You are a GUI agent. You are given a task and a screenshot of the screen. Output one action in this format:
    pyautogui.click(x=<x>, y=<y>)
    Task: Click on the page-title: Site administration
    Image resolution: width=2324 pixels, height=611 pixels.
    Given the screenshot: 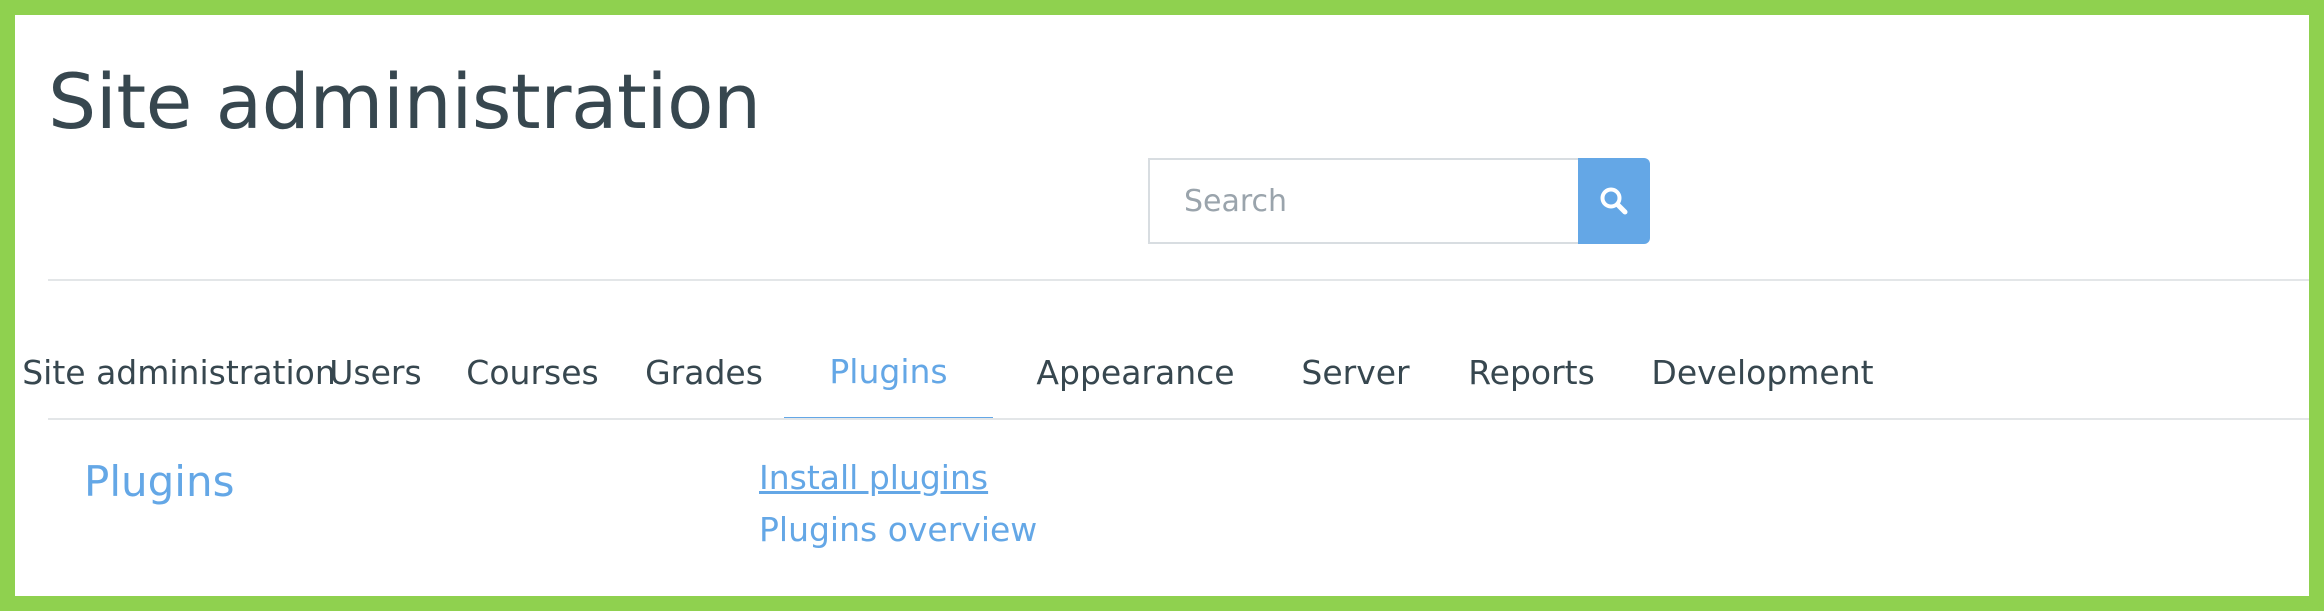 What is the action you would take?
    pyautogui.click(x=404, y=101)
    